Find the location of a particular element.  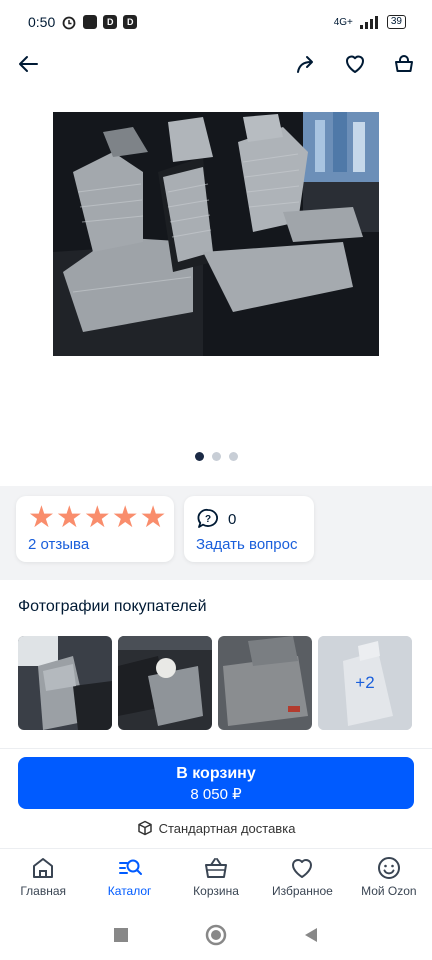

questions-count: 0 is located at coordinates (232, 519).